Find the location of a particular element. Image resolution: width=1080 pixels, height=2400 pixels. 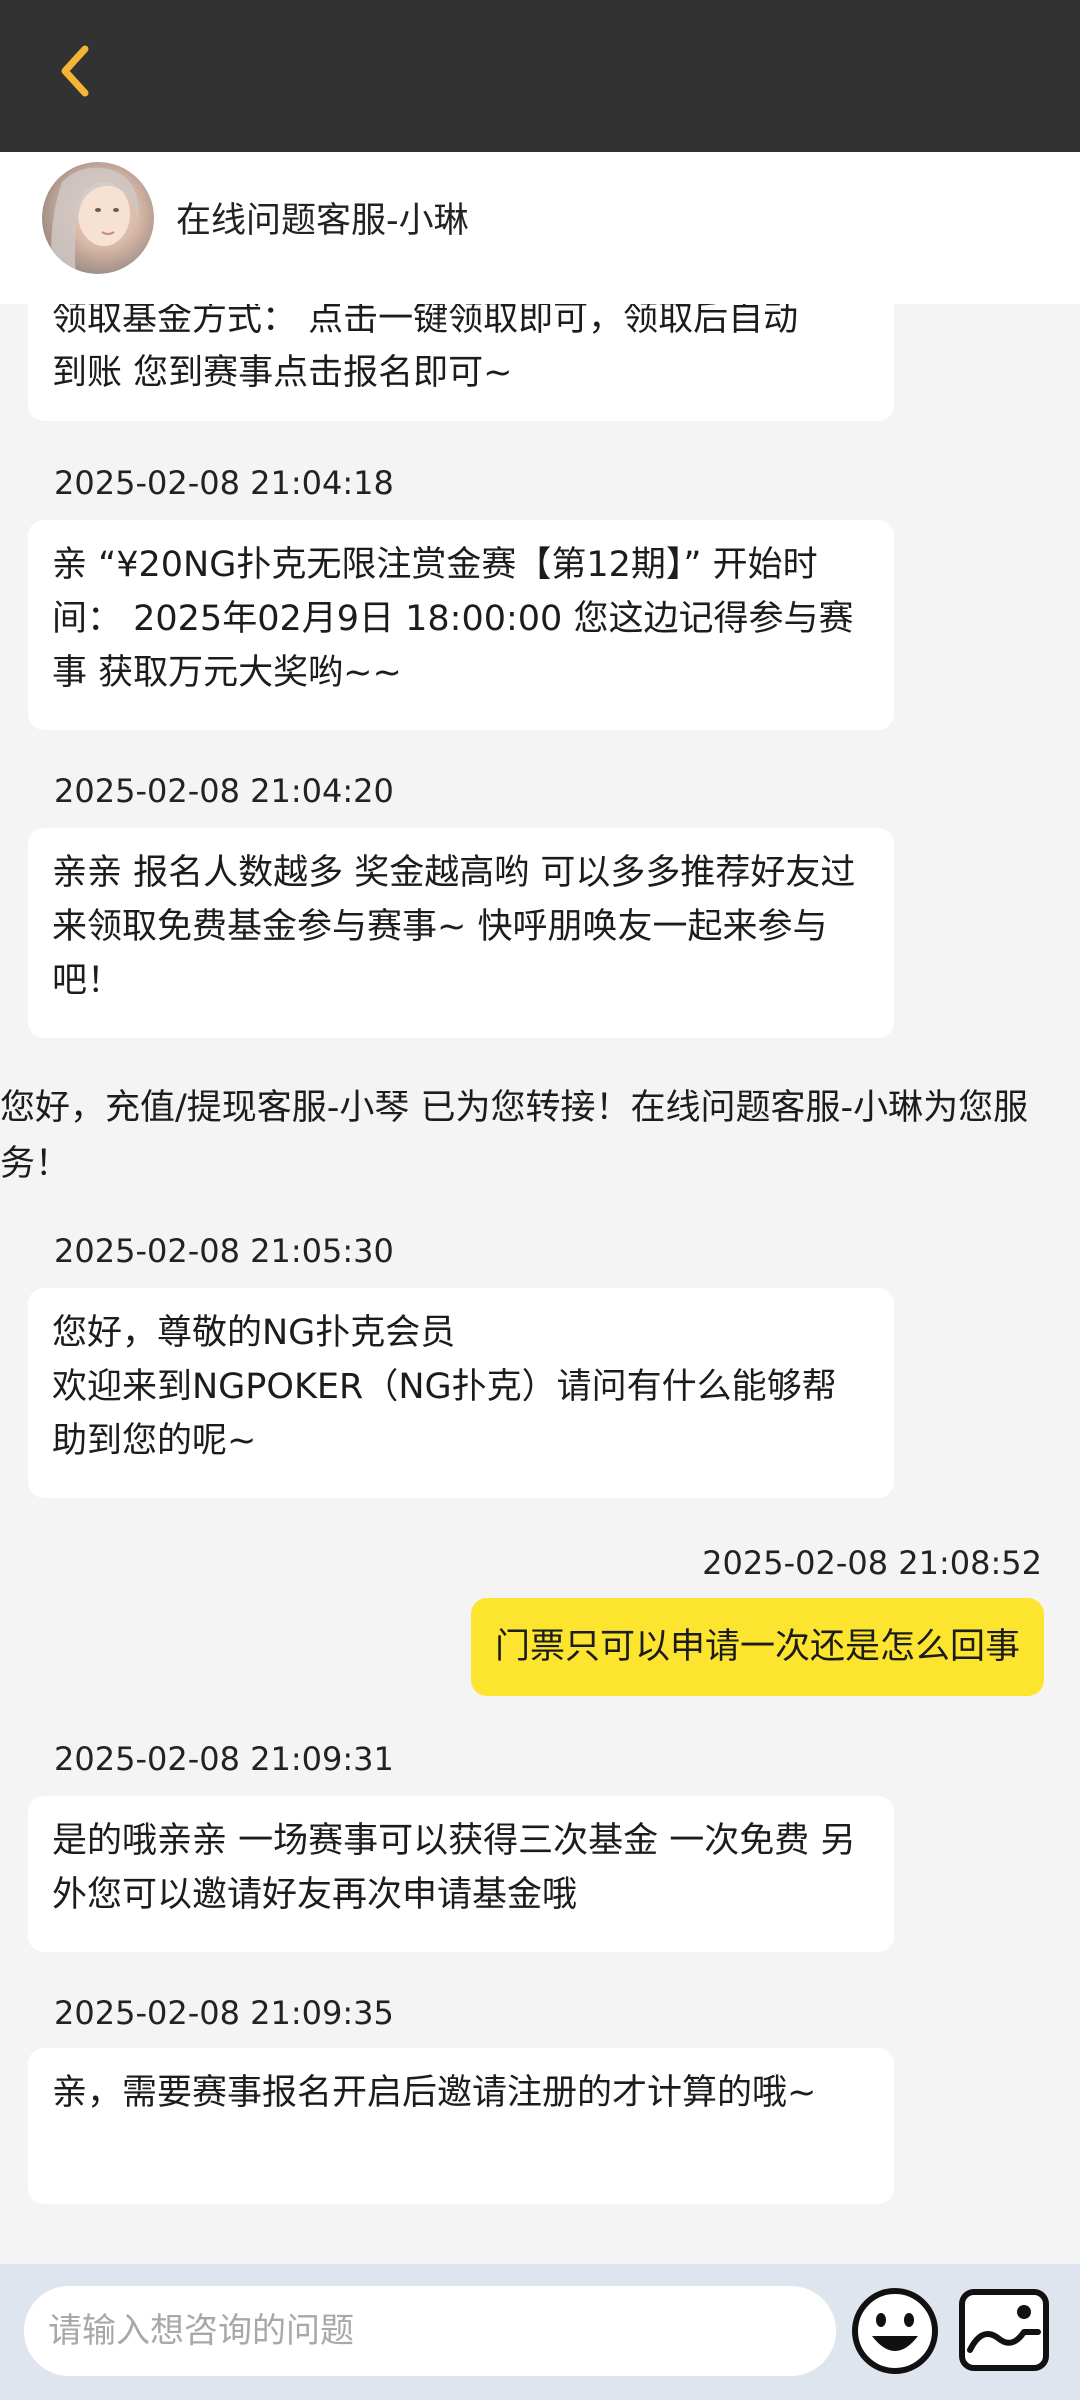

message-timestamp: 2025-02-08 21:09:35 is located at coordinates (224, 2013).